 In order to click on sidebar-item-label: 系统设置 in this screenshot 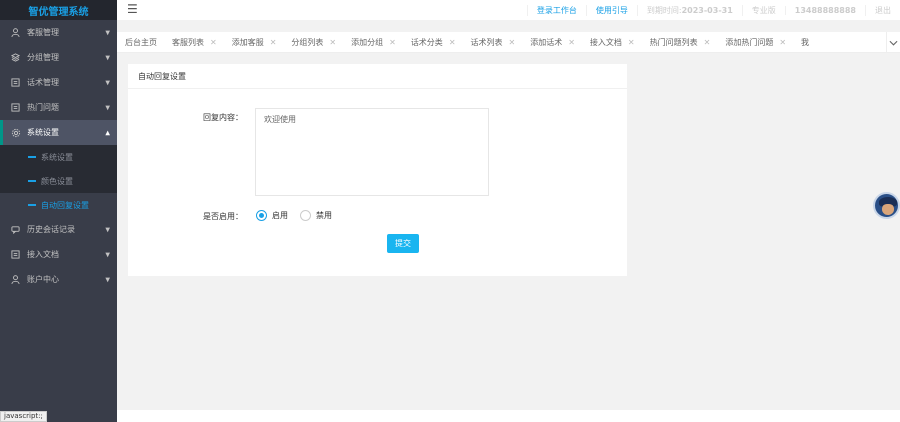, I will do `click(43, 132)`.